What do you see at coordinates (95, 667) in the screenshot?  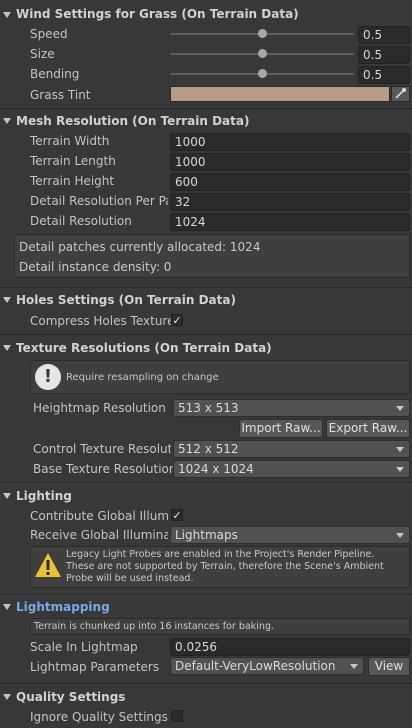 I see `lightmap-parameters-label: Lightmap Parameters` at bounding box center [95, 667].